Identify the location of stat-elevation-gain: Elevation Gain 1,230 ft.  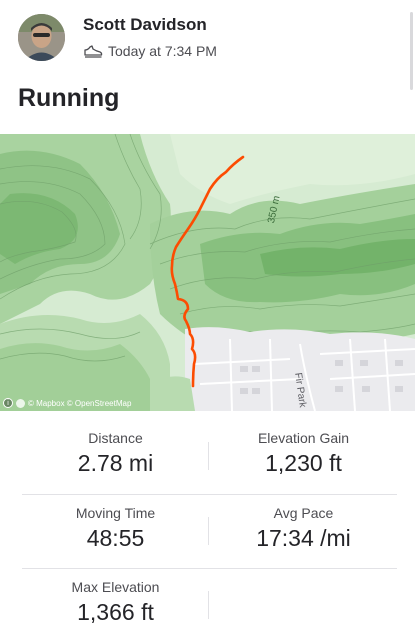
(303, 457).